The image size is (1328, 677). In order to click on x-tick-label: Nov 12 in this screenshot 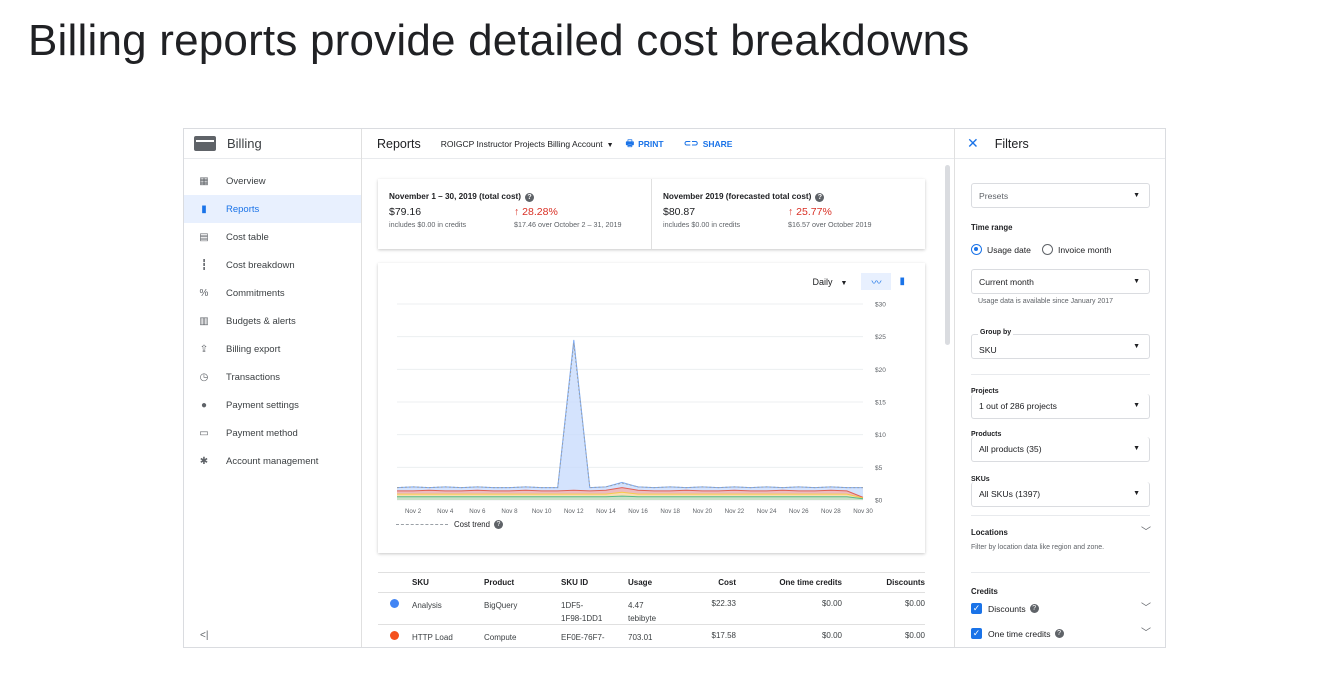, I will do `click(574, 511)`.